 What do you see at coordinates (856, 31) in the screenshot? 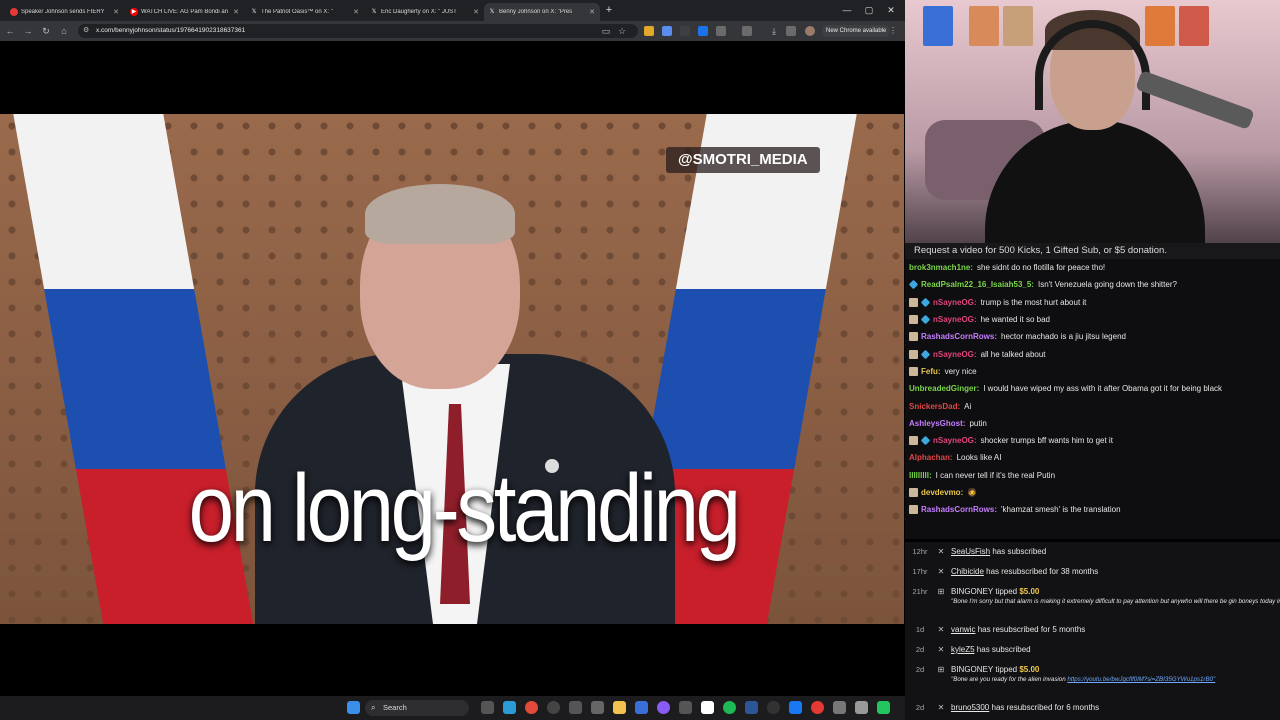
I see `new-chrome-available-button: New Chrome available` at bounding box center [856, 31].